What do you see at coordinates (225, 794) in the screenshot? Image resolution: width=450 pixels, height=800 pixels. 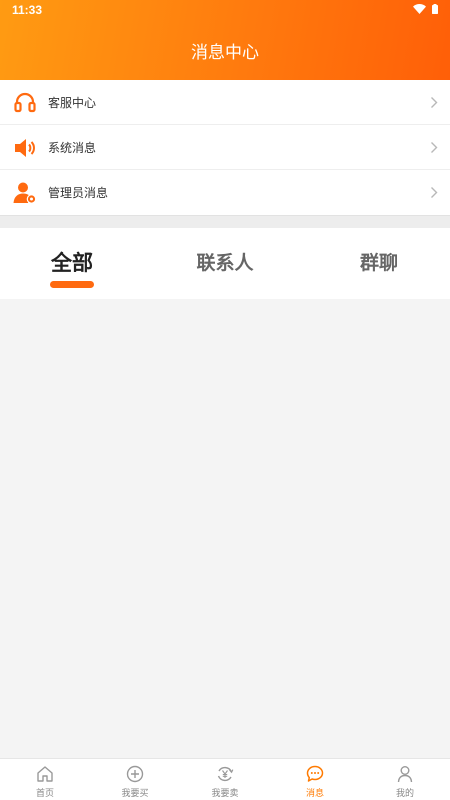 I see `nav-label: 我要卖` at bounding box center [225, 794].